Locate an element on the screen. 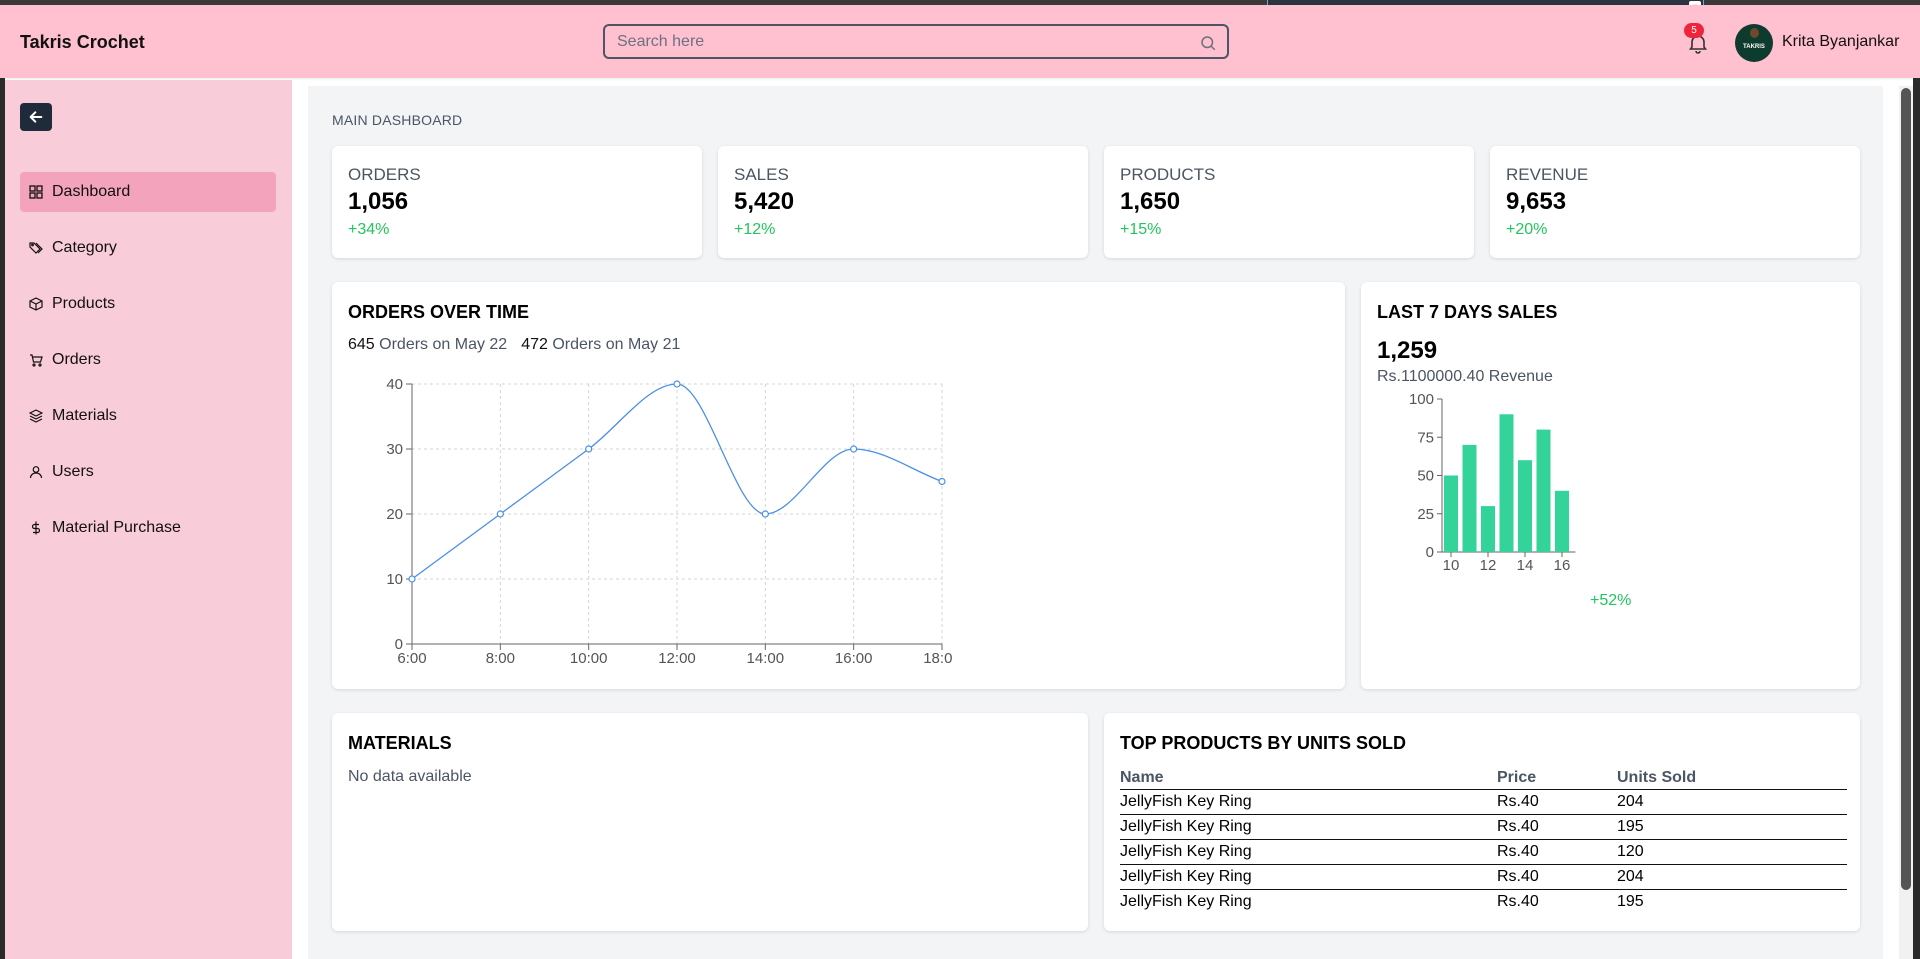 This screenshot has height=959, width=1920. sidebar-item-label: Users is located at coordinates (73, 471).